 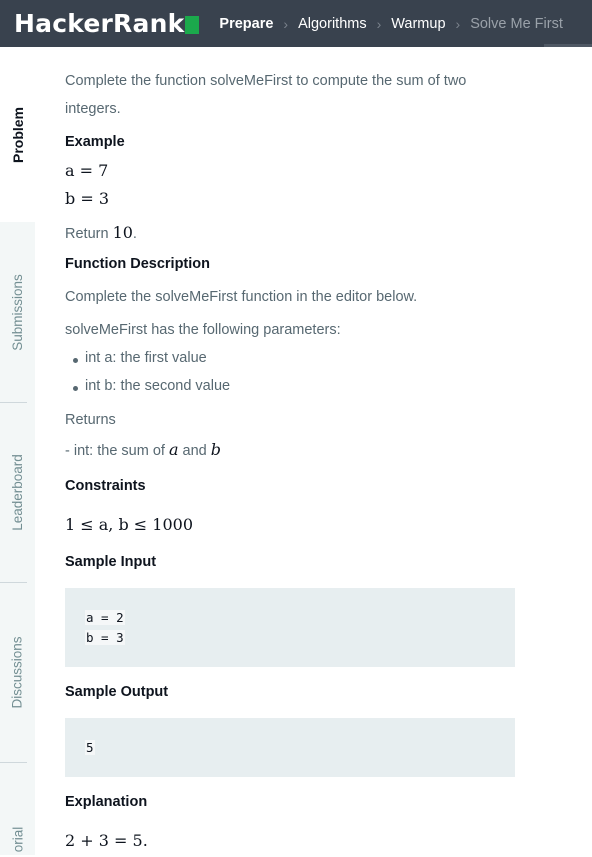 What do you see at coordinates (106, 840) in the screenshot?
I see `explanation-text: 2 + 3 = 5.` at bounding box center [106, 840].